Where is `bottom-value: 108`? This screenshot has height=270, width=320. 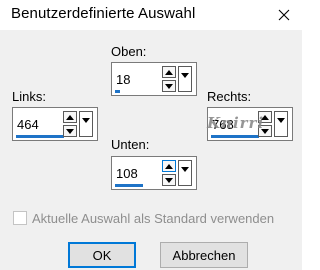 bottom-value: 108 is located at coordinates (127, 173).